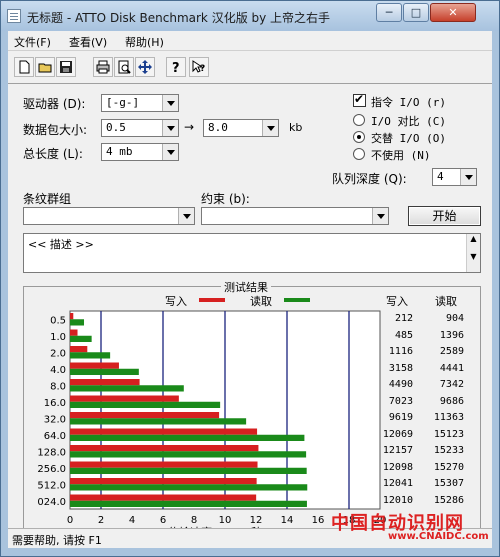 This screenshot has height=557, width=500. What do you see at coordinates (473, 253) in the screenshot?
I see `description-scrollbar: ▲ ▼` at bounding box center [473, 253].